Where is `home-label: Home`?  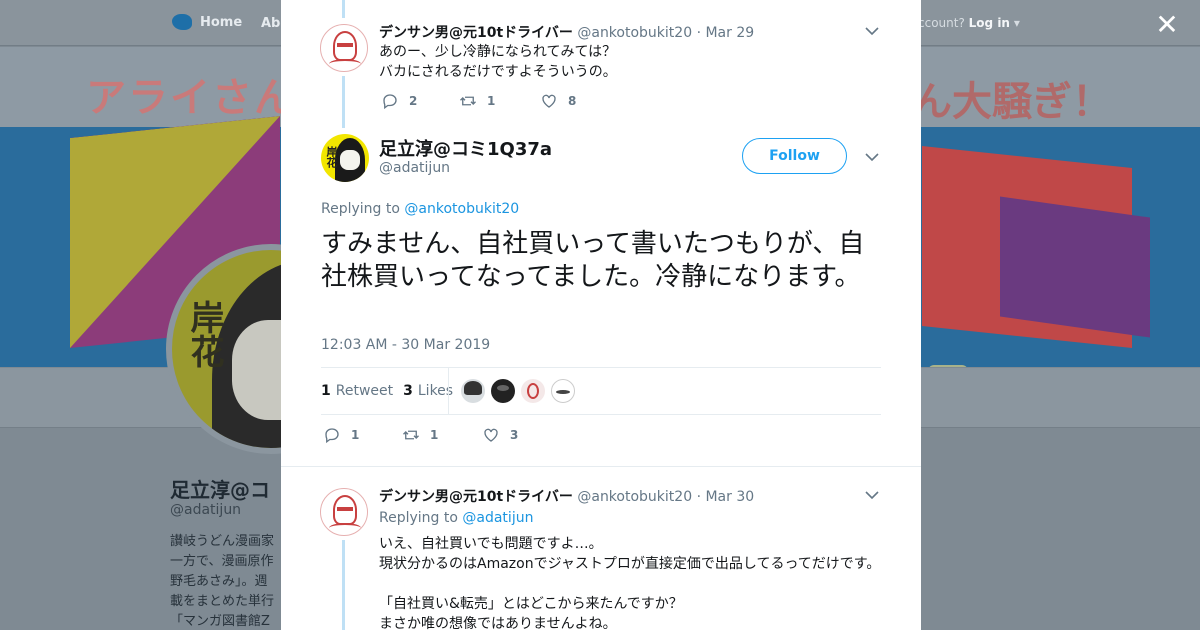 home-label: Home is located at coordinates (221, 22).